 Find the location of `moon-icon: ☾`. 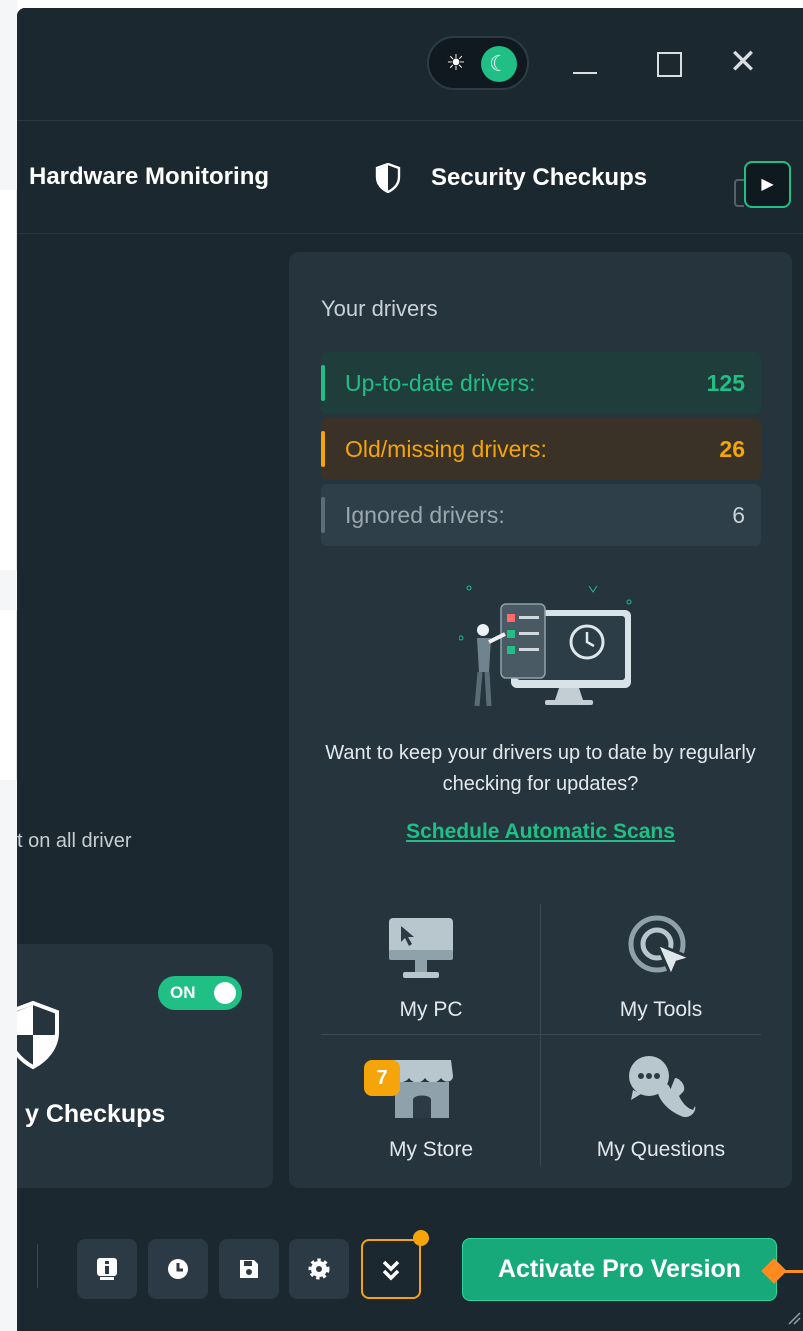

moon-icon: ☾ is located at coordinates (499, 64).